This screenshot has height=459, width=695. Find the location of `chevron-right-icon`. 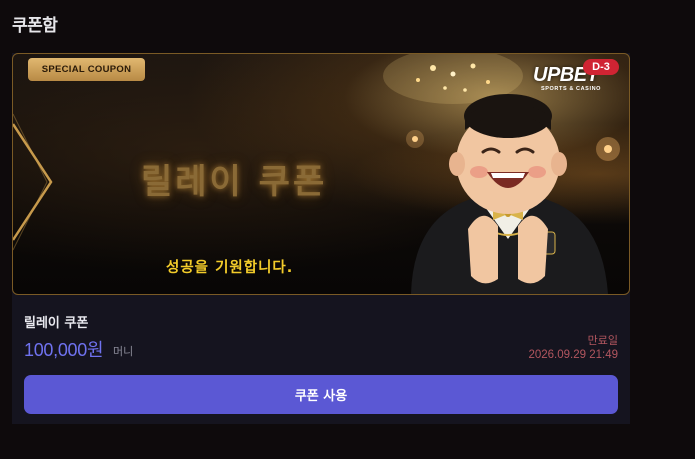

chevron-right-icon is located at coordinates (33, 182).